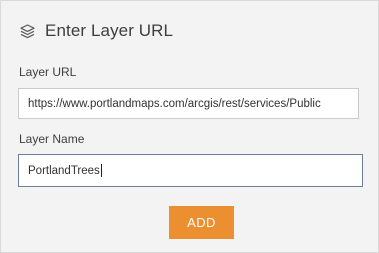  What do you see at coordinates (190, 170) in the screenshot?
I see `layer-name-input: PortlandTrees` at bounding box center [190, 170].